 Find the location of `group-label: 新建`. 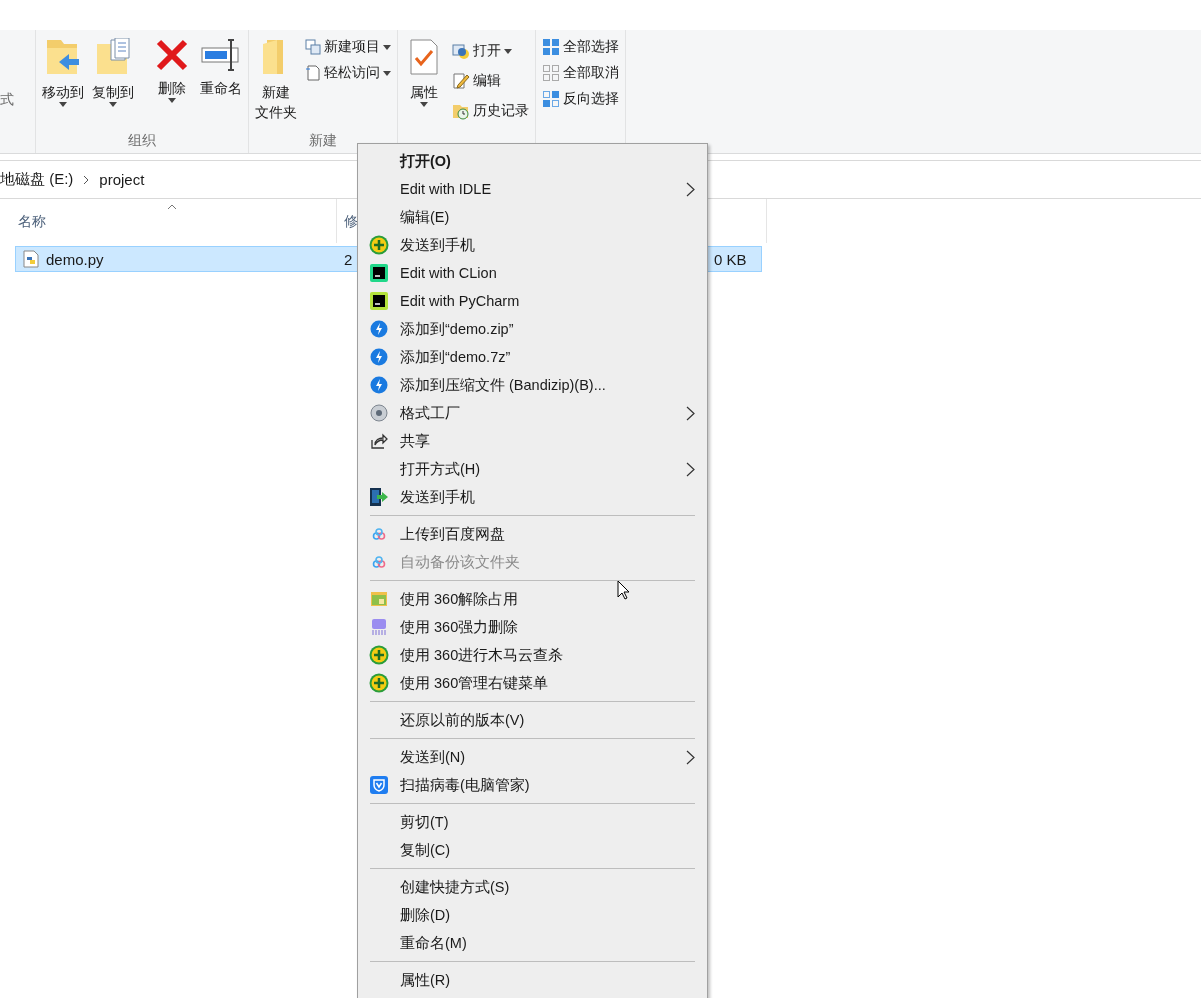

group-label: 新建 is located at coordinates (323, 140).